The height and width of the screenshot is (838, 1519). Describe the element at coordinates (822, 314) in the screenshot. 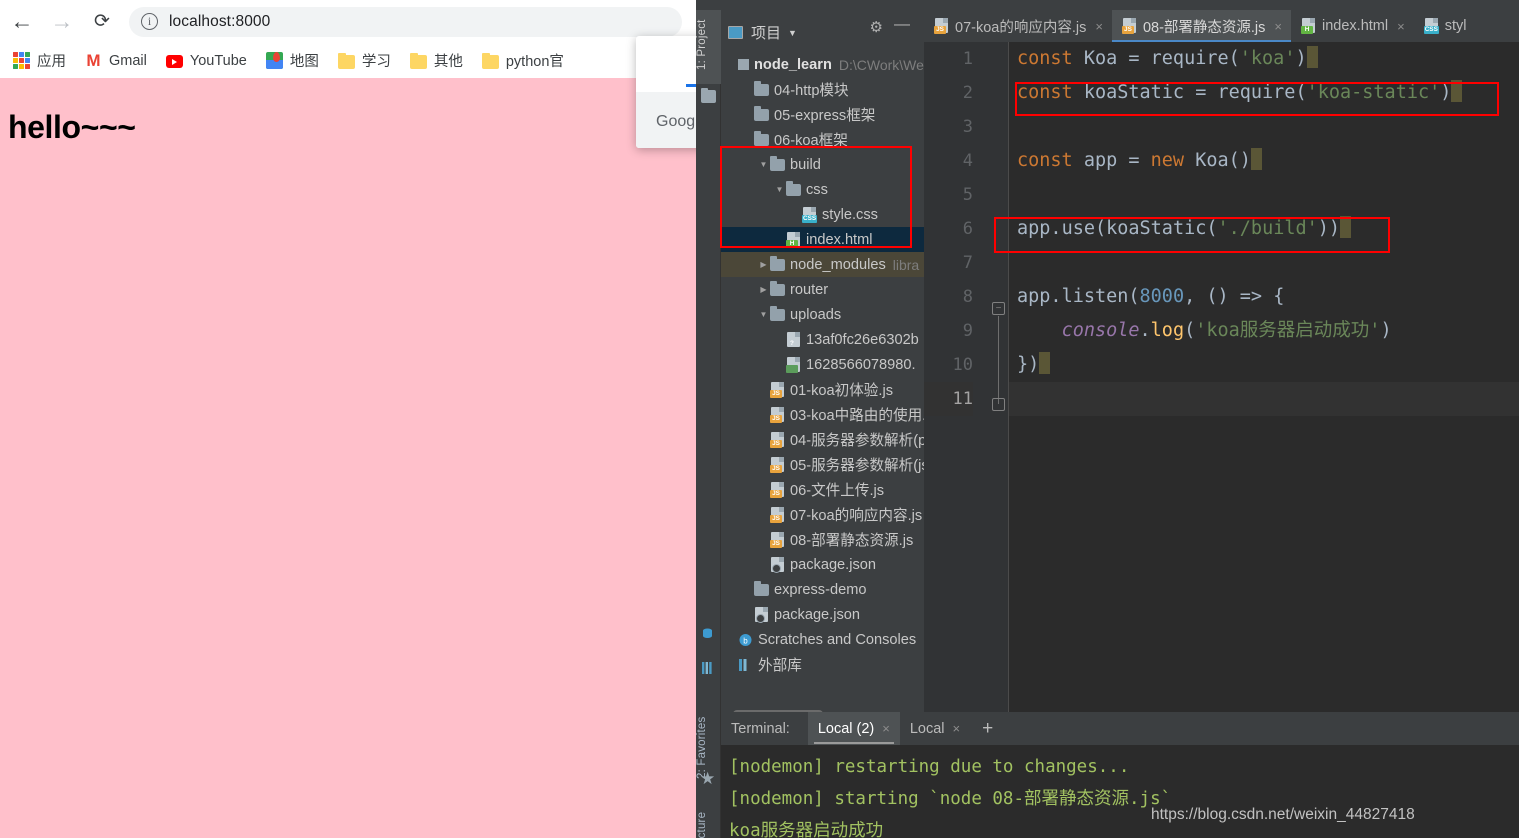

I see `tree-row: ▼ uploads` at that location.